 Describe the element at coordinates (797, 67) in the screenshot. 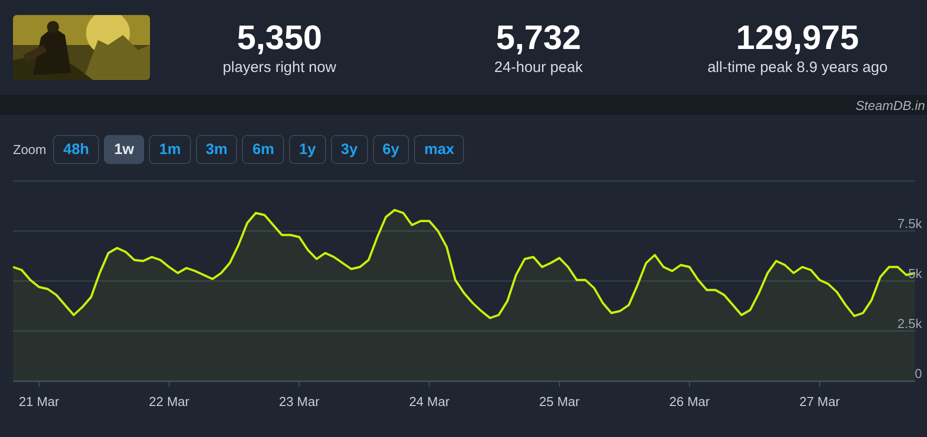

I see `stat-label: all-time peak 8.9 years ago` at that location.